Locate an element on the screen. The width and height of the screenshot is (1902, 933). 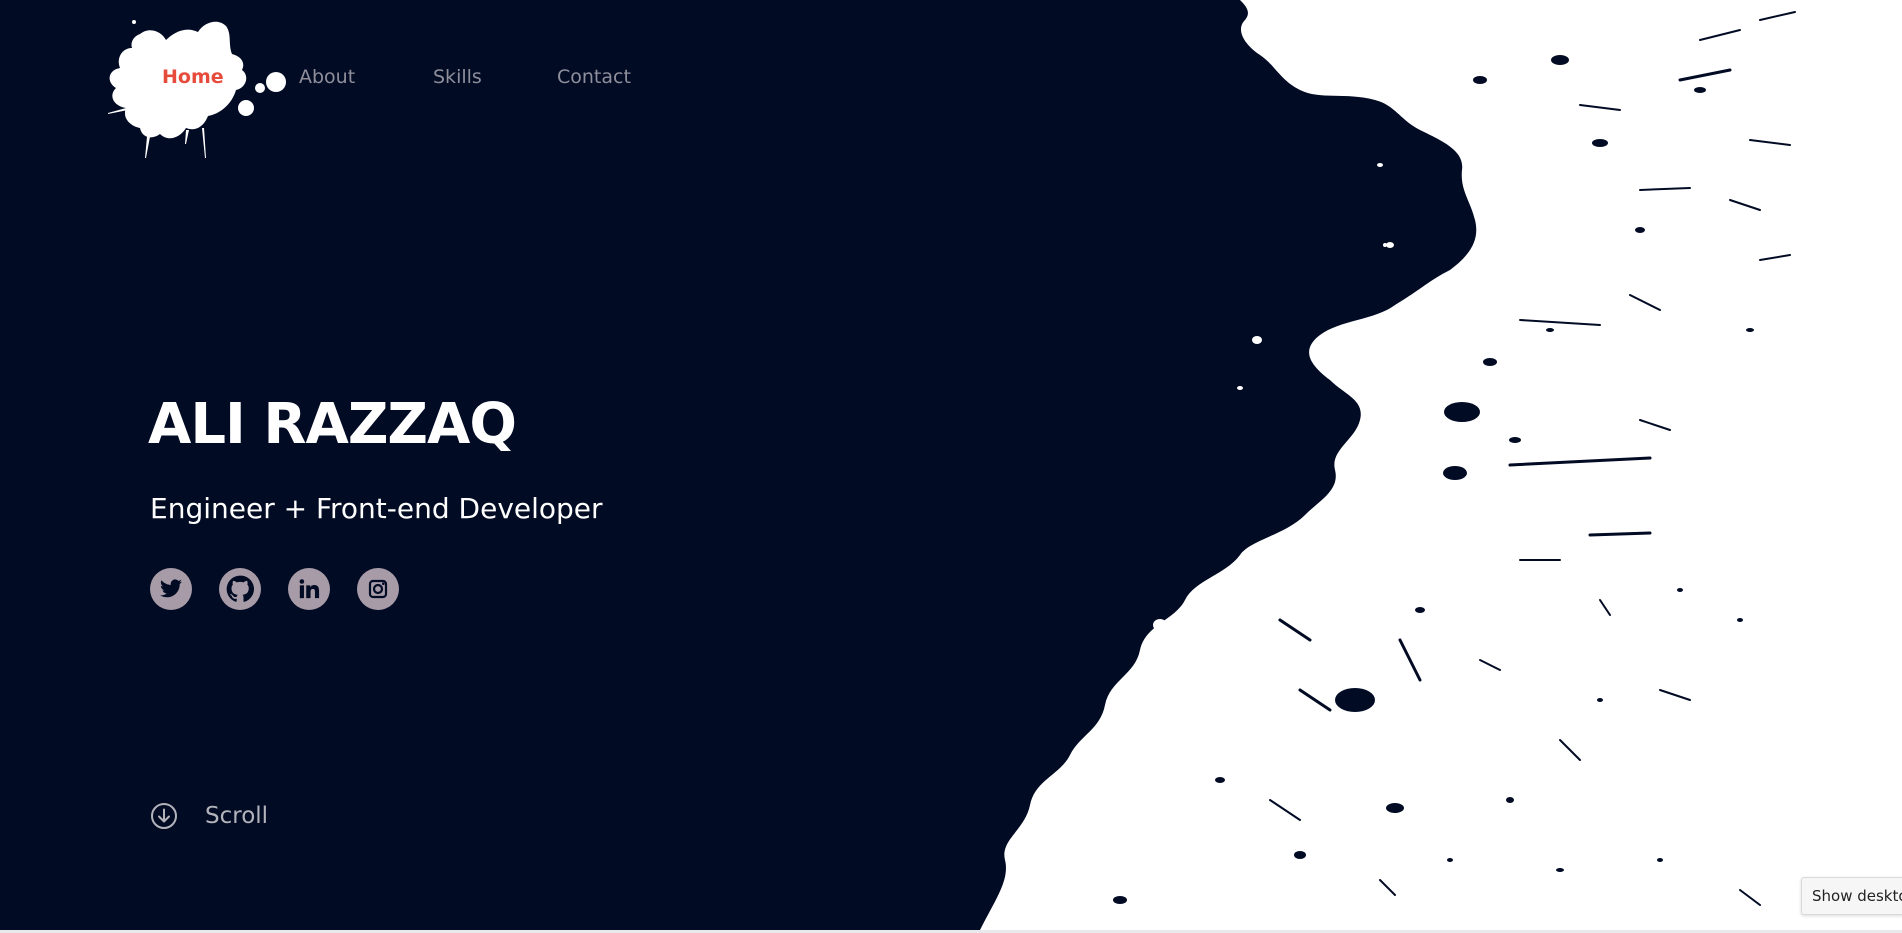
page-right-gutter is located at coordinates (1851, 466).